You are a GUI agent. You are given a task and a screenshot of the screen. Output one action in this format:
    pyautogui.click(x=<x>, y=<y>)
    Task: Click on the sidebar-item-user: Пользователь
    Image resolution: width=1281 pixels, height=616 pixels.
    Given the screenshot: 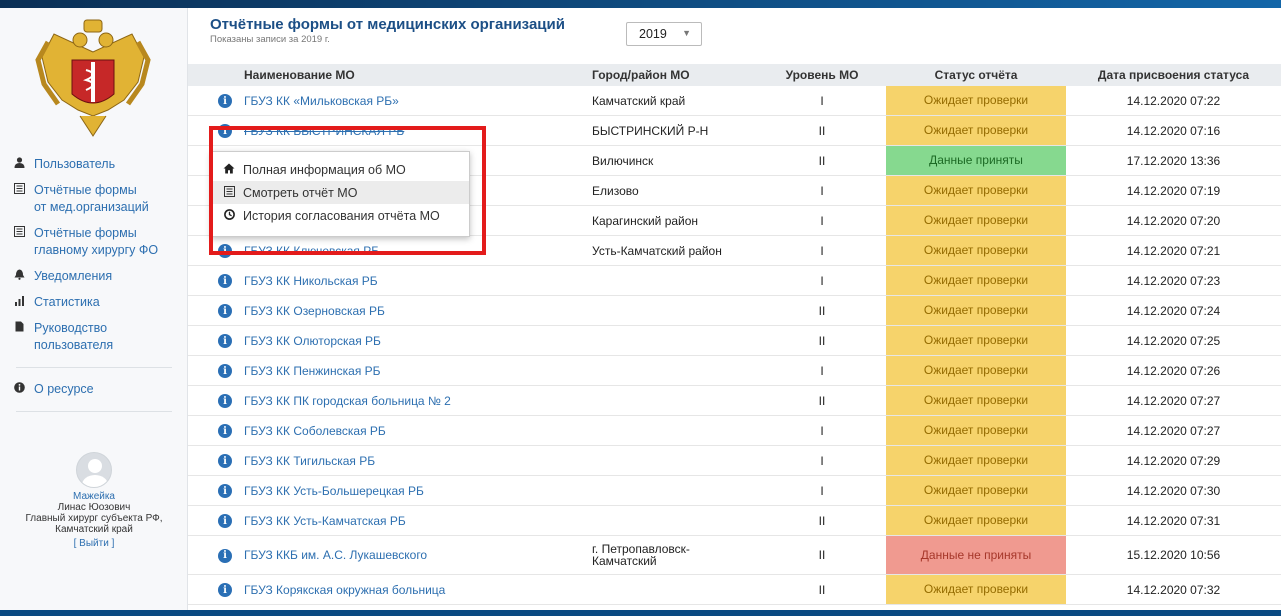 What is the action you would take?
    pyautogui.click(x=94, y=164)
    